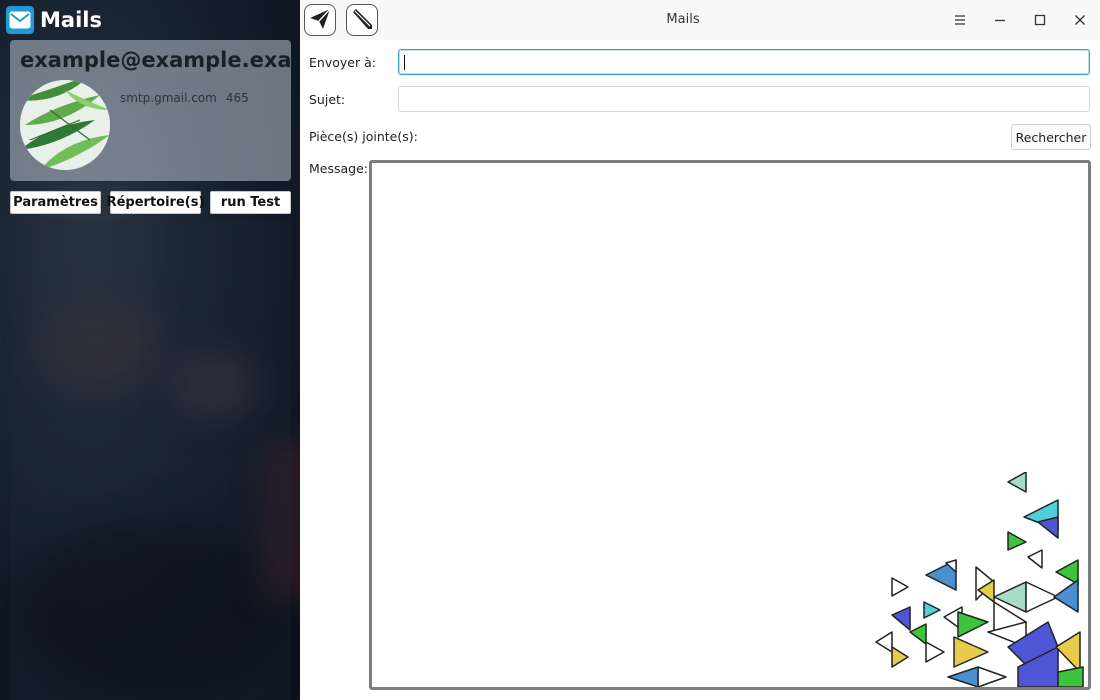 The height and width of the screenshot is (700, 1100). I want to click on account-server: smtp.gmail.com 465, so click(189, 98).